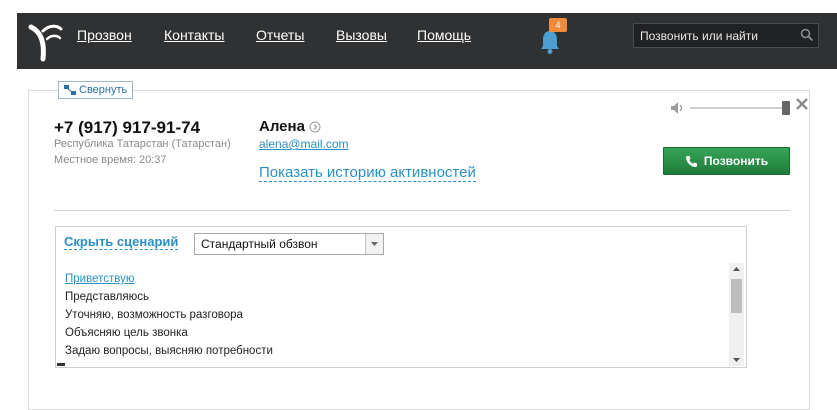  What do you see at coordinates (802, 104) in the screenshot?
I see `close-icon` at bounding box center [802, 104].